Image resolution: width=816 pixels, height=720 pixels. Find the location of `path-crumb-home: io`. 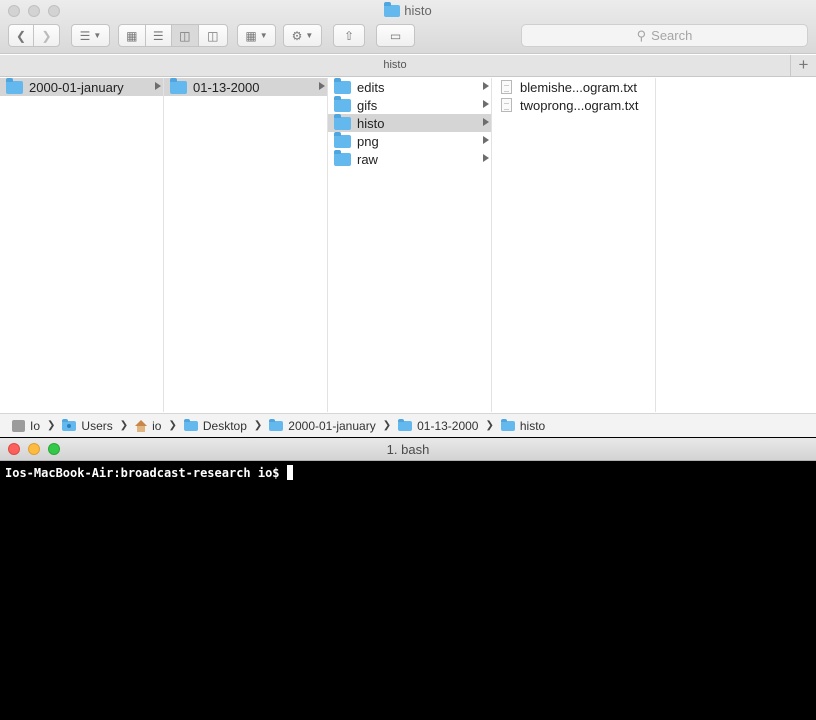

path-crumb-home: io is located at coordinates (148, 426).